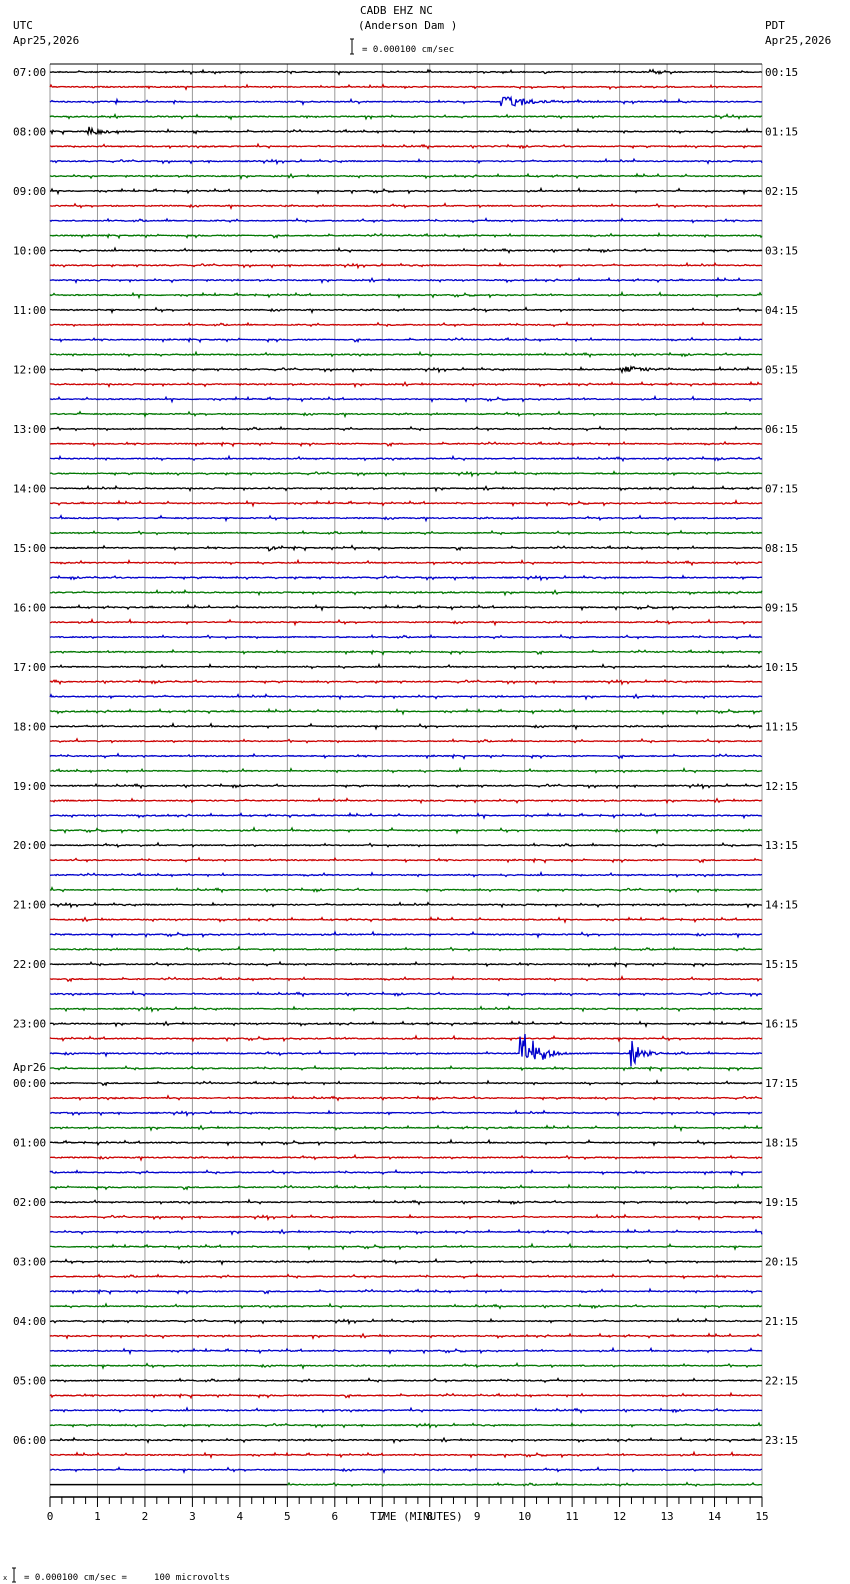  What do you see at coordinates (287, 1516) in the screenshot?
I see `x-tick-label: 5` at bounding box center [287, 1516].